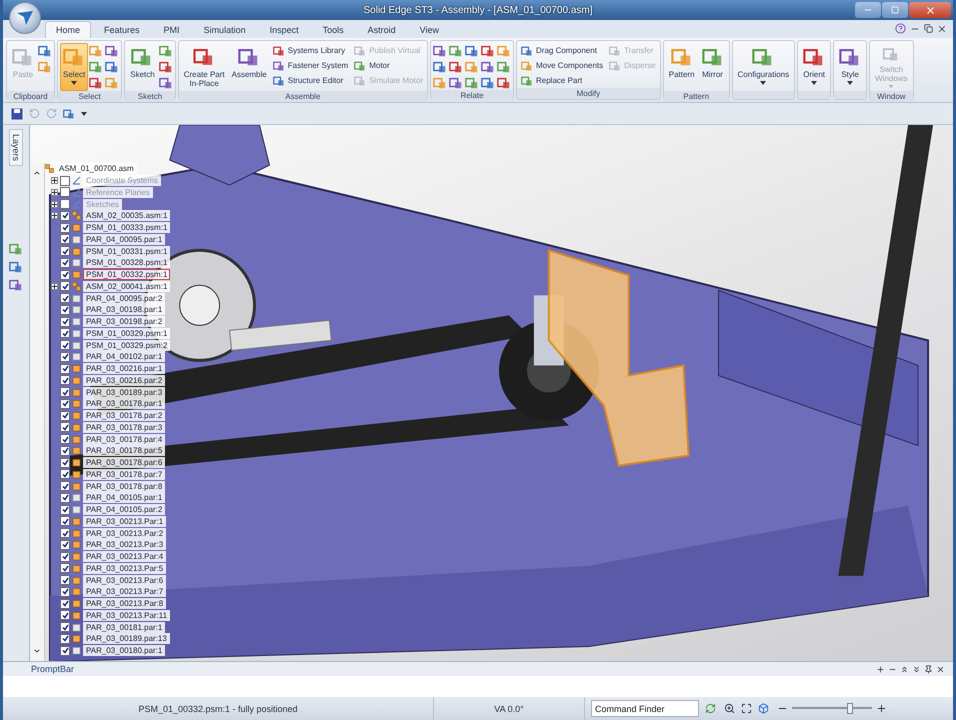 The image size is (956, 720). I want to click on tree-item: PSM_01_00328.psm:1, so click(126, 262).